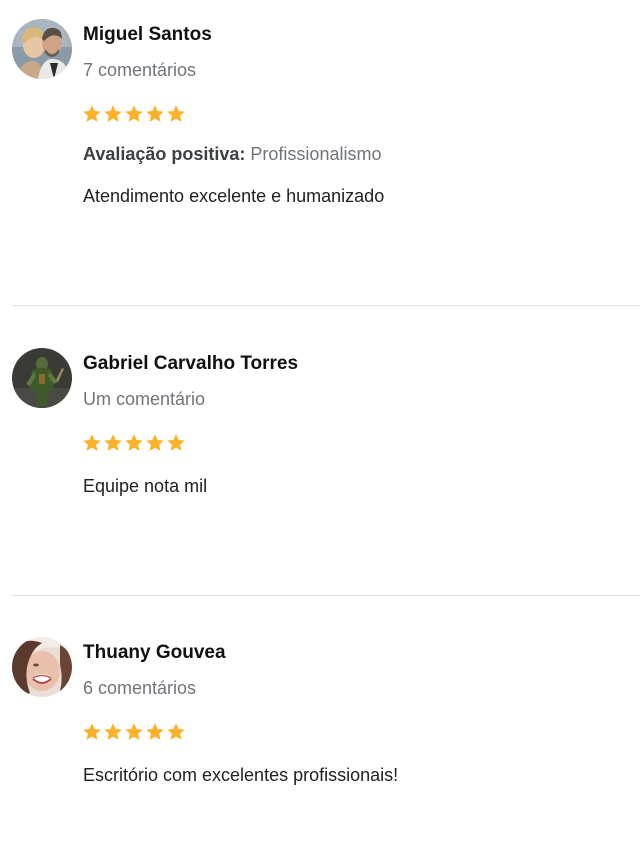  I want to click on reviewer-comment-count: Um comentário, so click(144, 399).